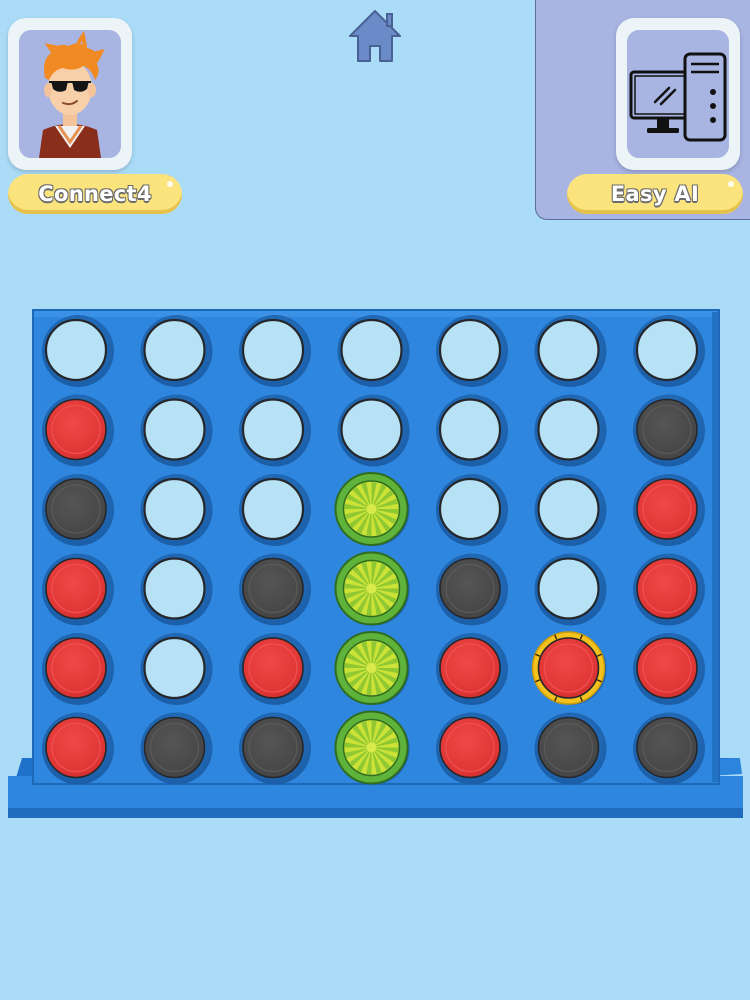 Image resolution: width=750 pixels, height=1000 pixels. I want to click on player-name-label: Connect4, so click(95, 194).